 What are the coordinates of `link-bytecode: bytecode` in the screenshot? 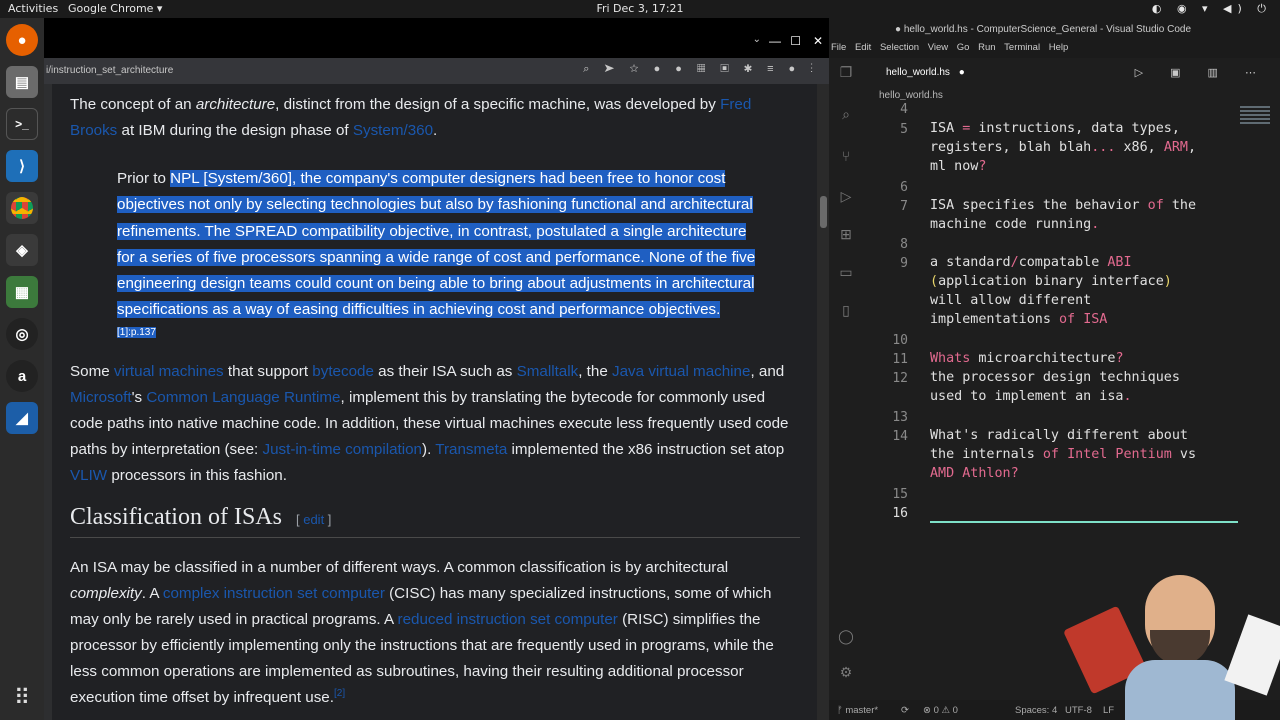 It's located at (343, 371).